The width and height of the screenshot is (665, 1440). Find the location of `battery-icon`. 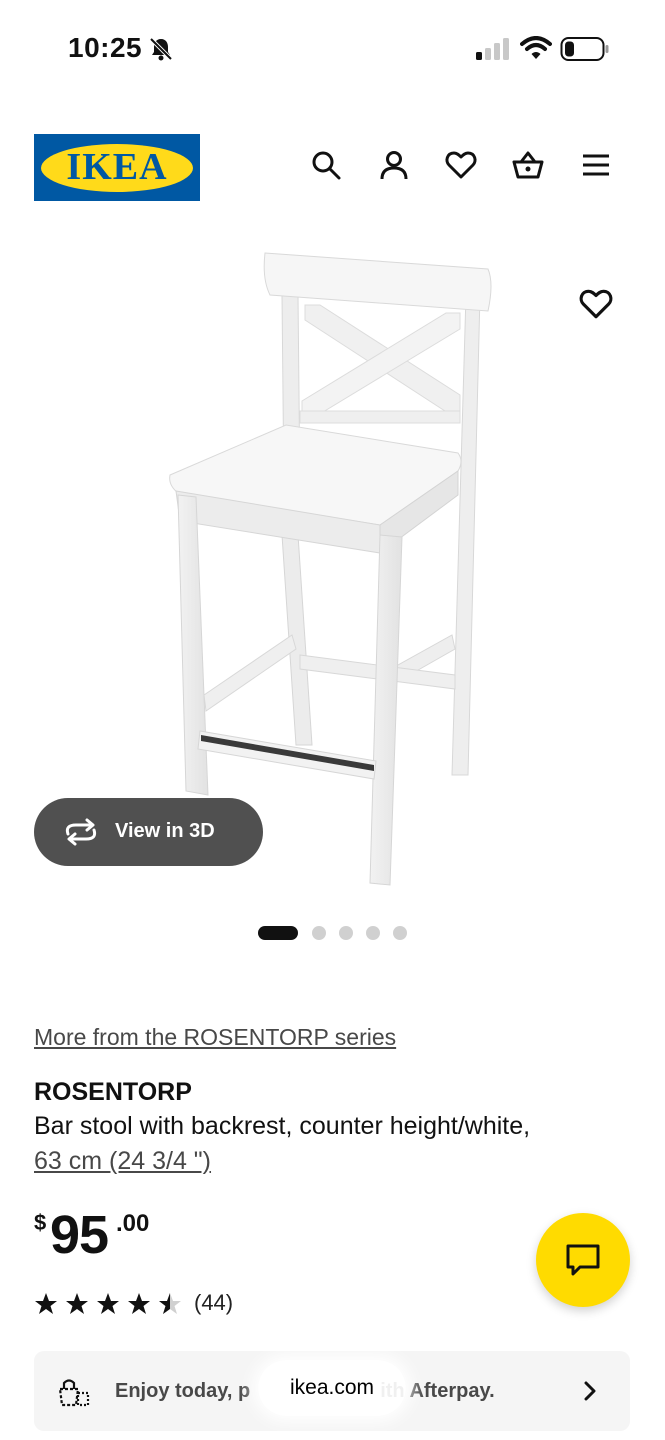

battery-icon is located at coordinates (584, 49).